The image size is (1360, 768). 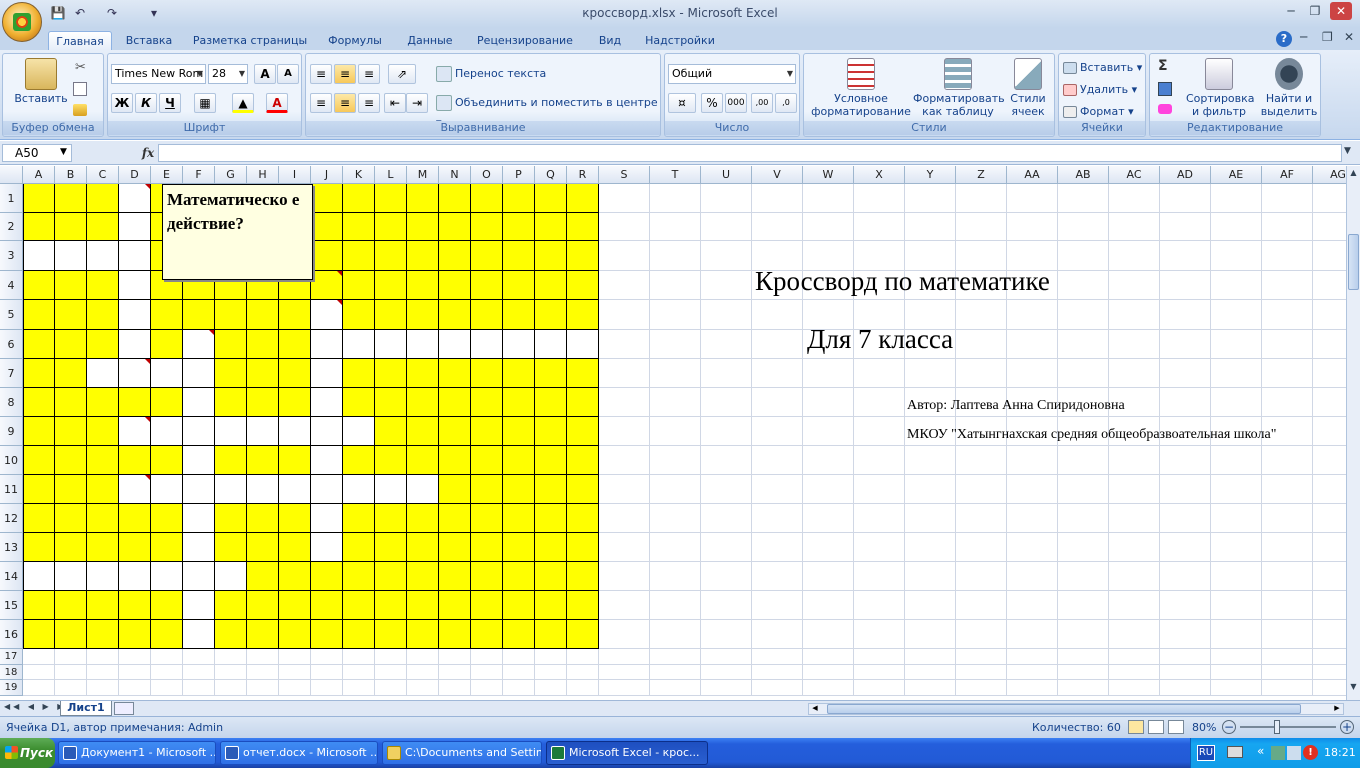 I want to click on cell-O5, so click(x=487, y=315).